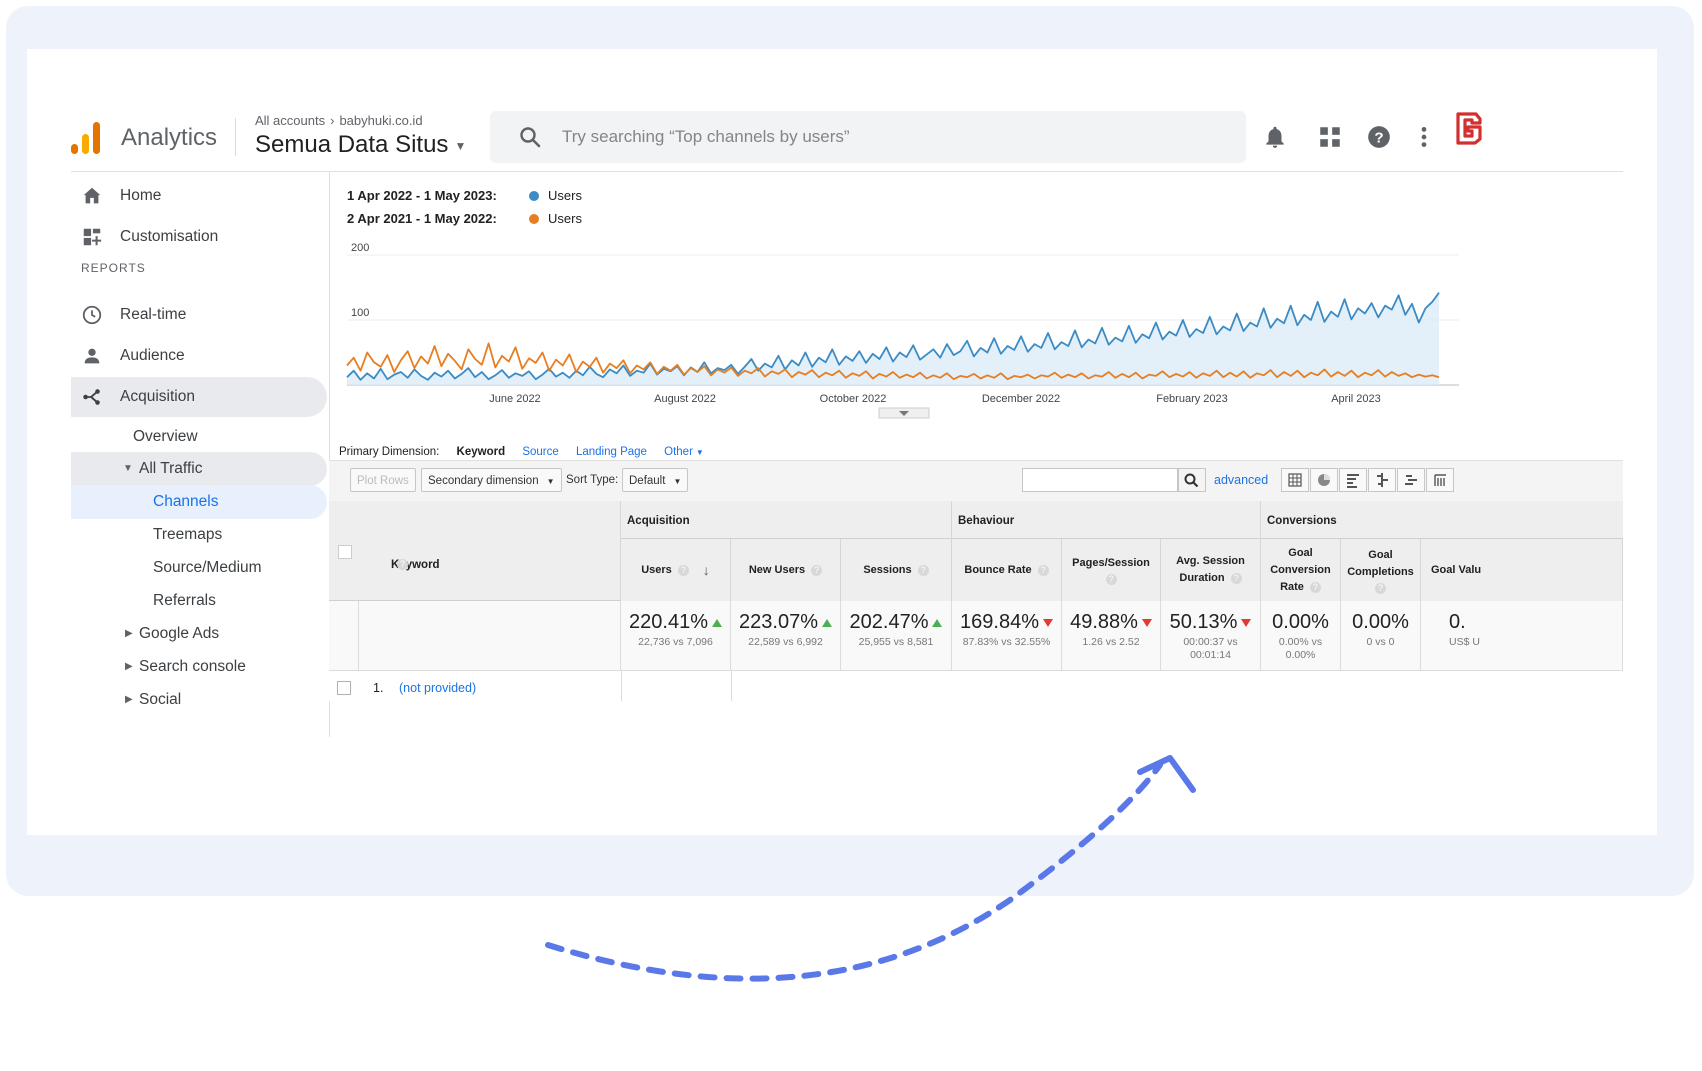 The width and height of the screenshot is (1702, 1071). I want to click on decorative-arrow, so click(870, 868).